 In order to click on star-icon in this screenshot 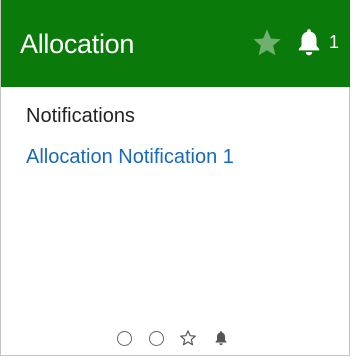, I will do `click(267, 43)`.